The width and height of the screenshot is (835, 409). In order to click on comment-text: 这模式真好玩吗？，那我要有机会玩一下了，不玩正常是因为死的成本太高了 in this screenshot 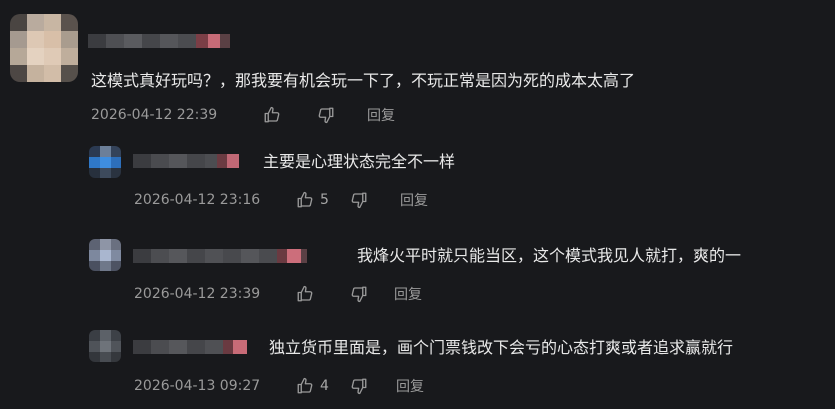, I will do `click(363, 80)`.